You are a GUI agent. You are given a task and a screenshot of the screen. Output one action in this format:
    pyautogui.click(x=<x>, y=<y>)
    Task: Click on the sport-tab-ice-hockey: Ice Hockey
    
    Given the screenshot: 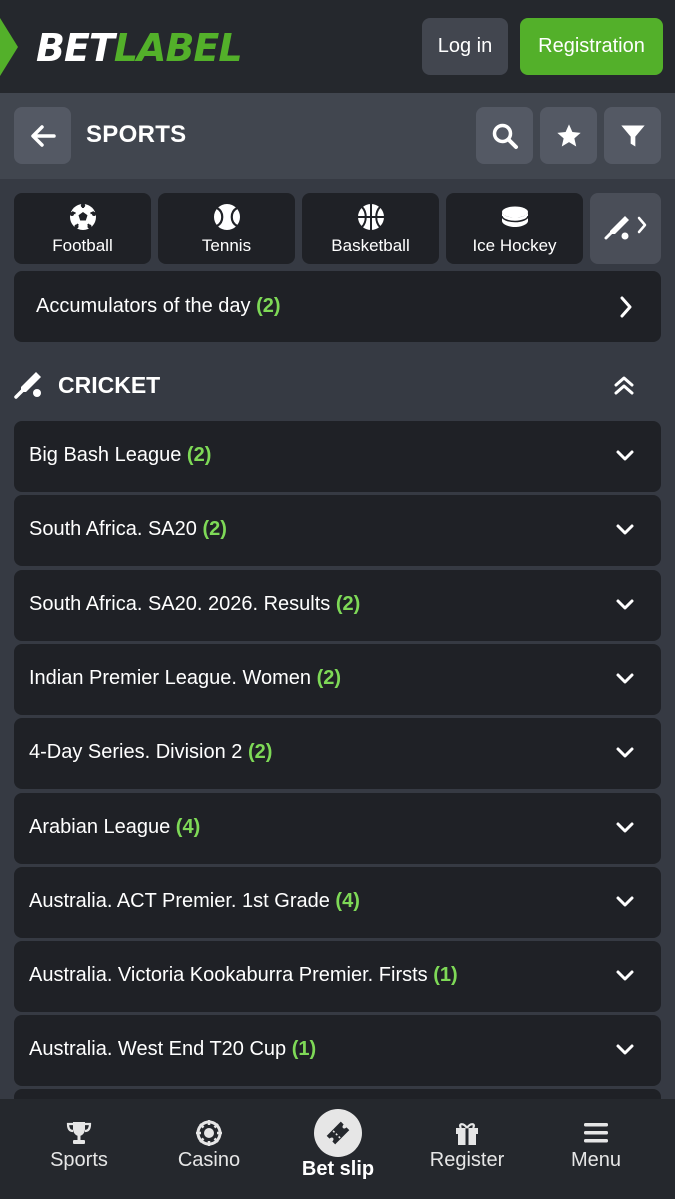 What is the action you would take?
    pyautogui.click(x=514, y=228)
    